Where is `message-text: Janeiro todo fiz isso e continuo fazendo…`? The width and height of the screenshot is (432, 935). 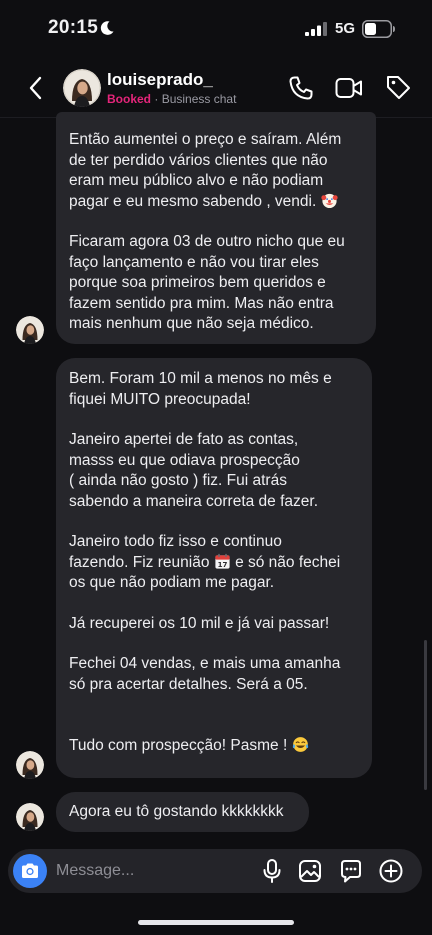 message-text: Janeiro todo fiz isso e continuo fazendo… is located at coordinates (214, 563).